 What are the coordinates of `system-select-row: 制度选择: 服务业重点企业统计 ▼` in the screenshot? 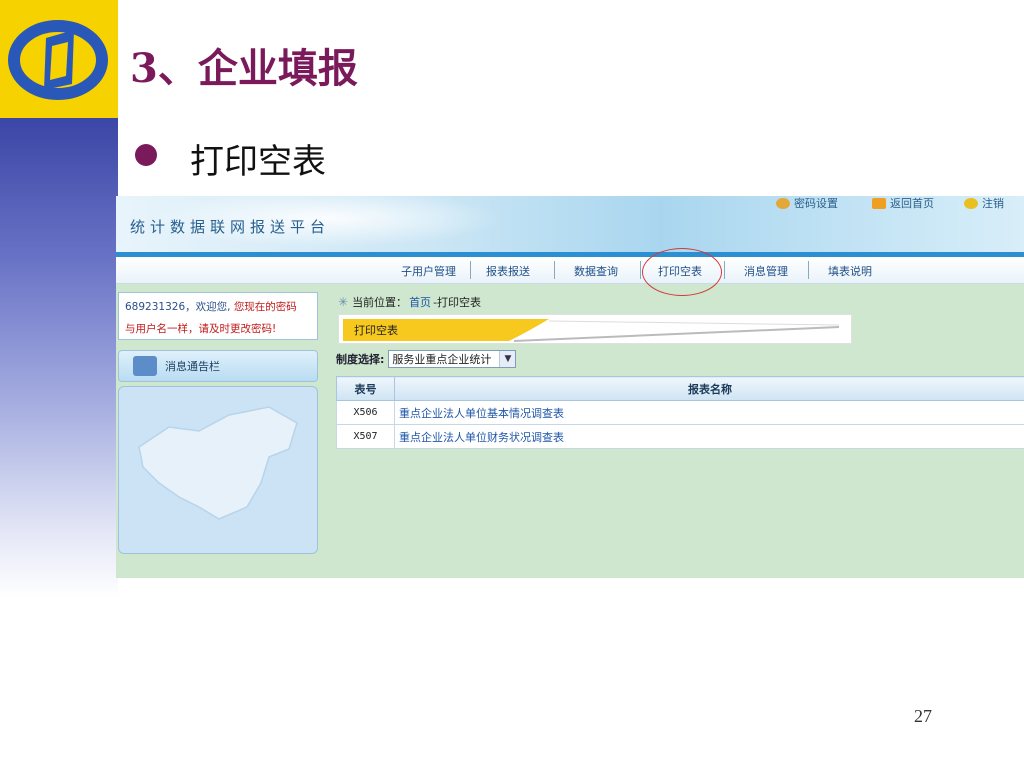 It's located at (426, 359).